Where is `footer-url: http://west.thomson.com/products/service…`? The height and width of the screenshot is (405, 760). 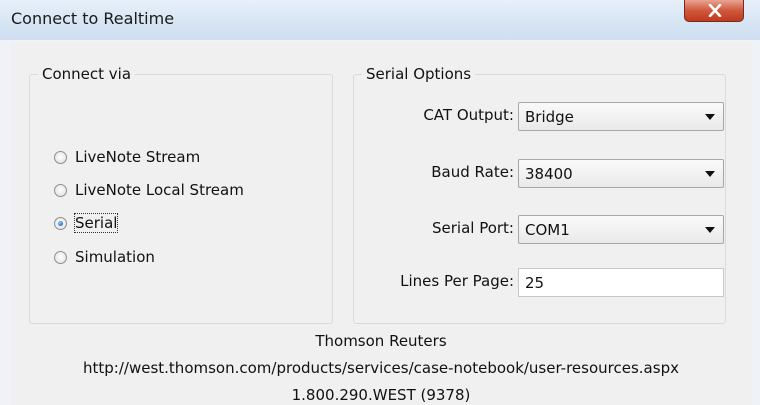 footer-url: http://west.thomson.com/products/service… is located at coordinates (381, 368).